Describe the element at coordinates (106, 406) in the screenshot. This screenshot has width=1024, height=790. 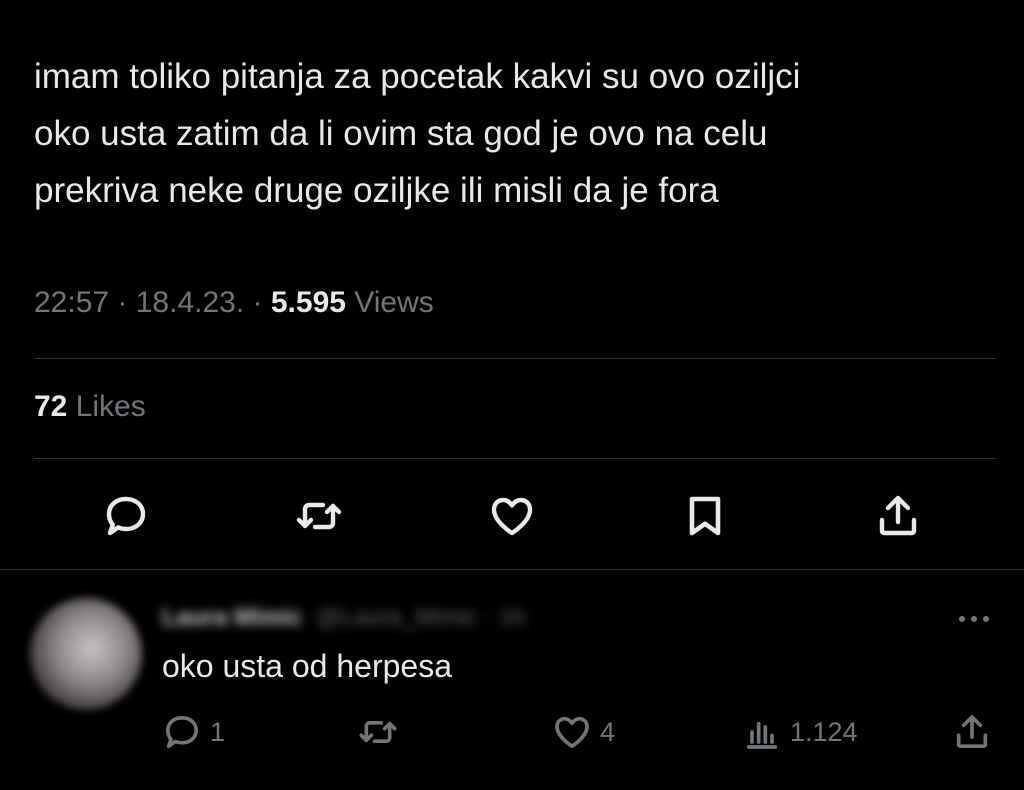
I see `likes-label: Likes` at that location.